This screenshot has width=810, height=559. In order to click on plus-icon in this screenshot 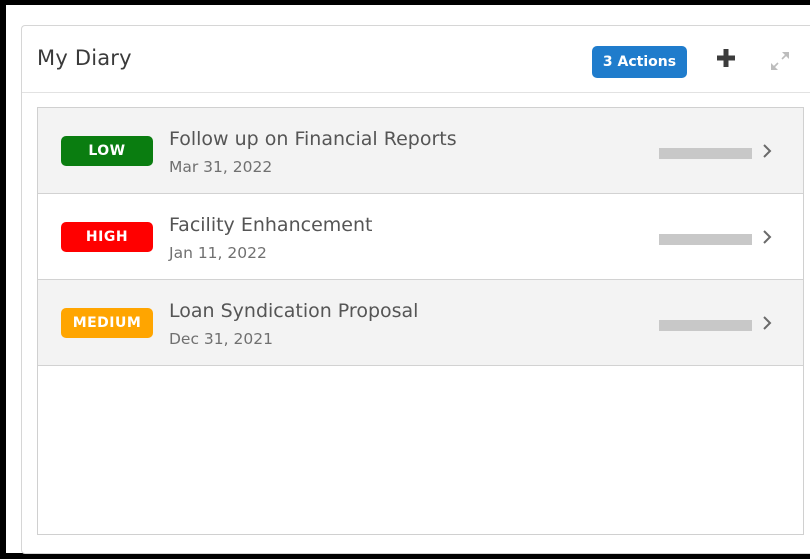, I will do `click(726, 58)`.